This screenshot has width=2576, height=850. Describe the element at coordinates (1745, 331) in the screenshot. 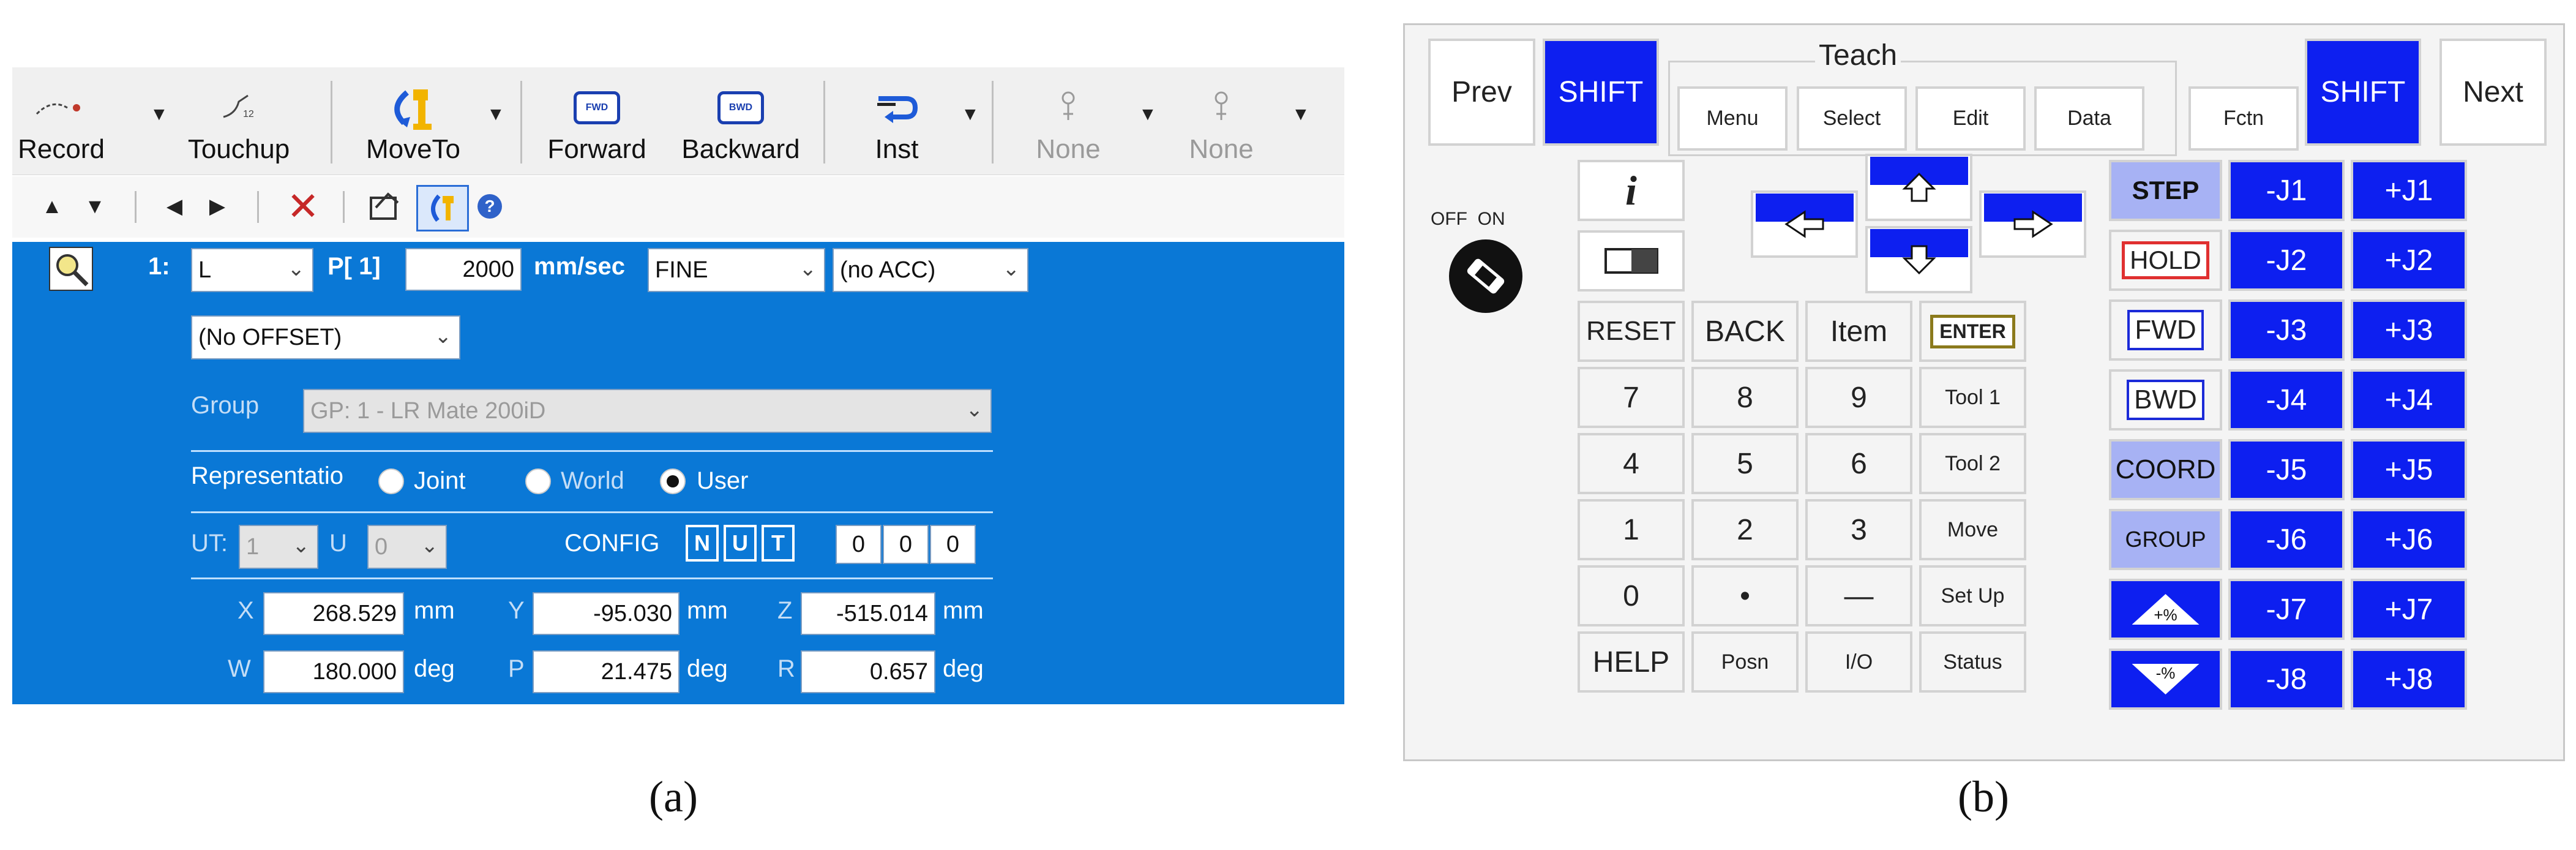

I see `back-key: BACK` at that location.